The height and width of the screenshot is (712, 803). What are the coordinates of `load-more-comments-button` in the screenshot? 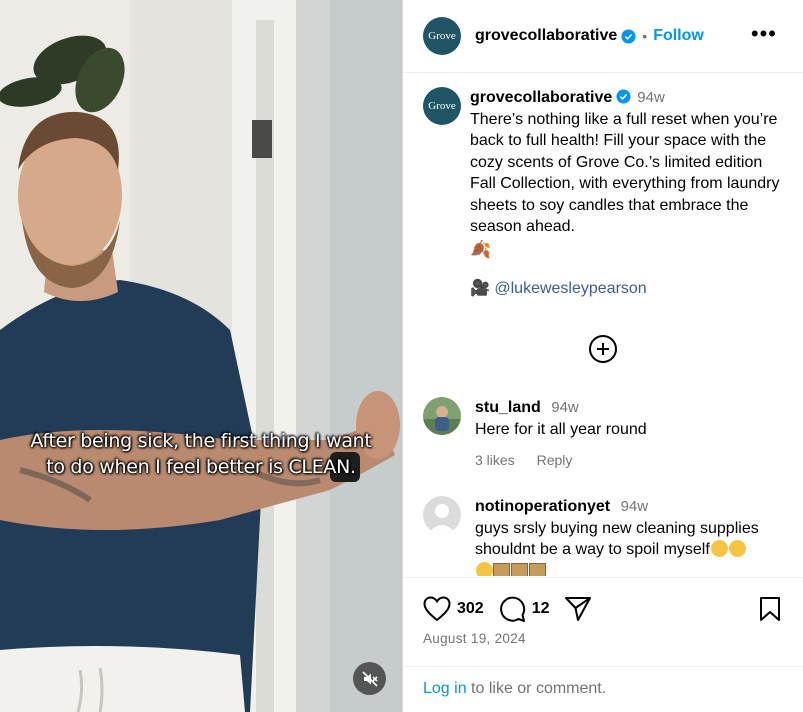 It's located at (603, 349).